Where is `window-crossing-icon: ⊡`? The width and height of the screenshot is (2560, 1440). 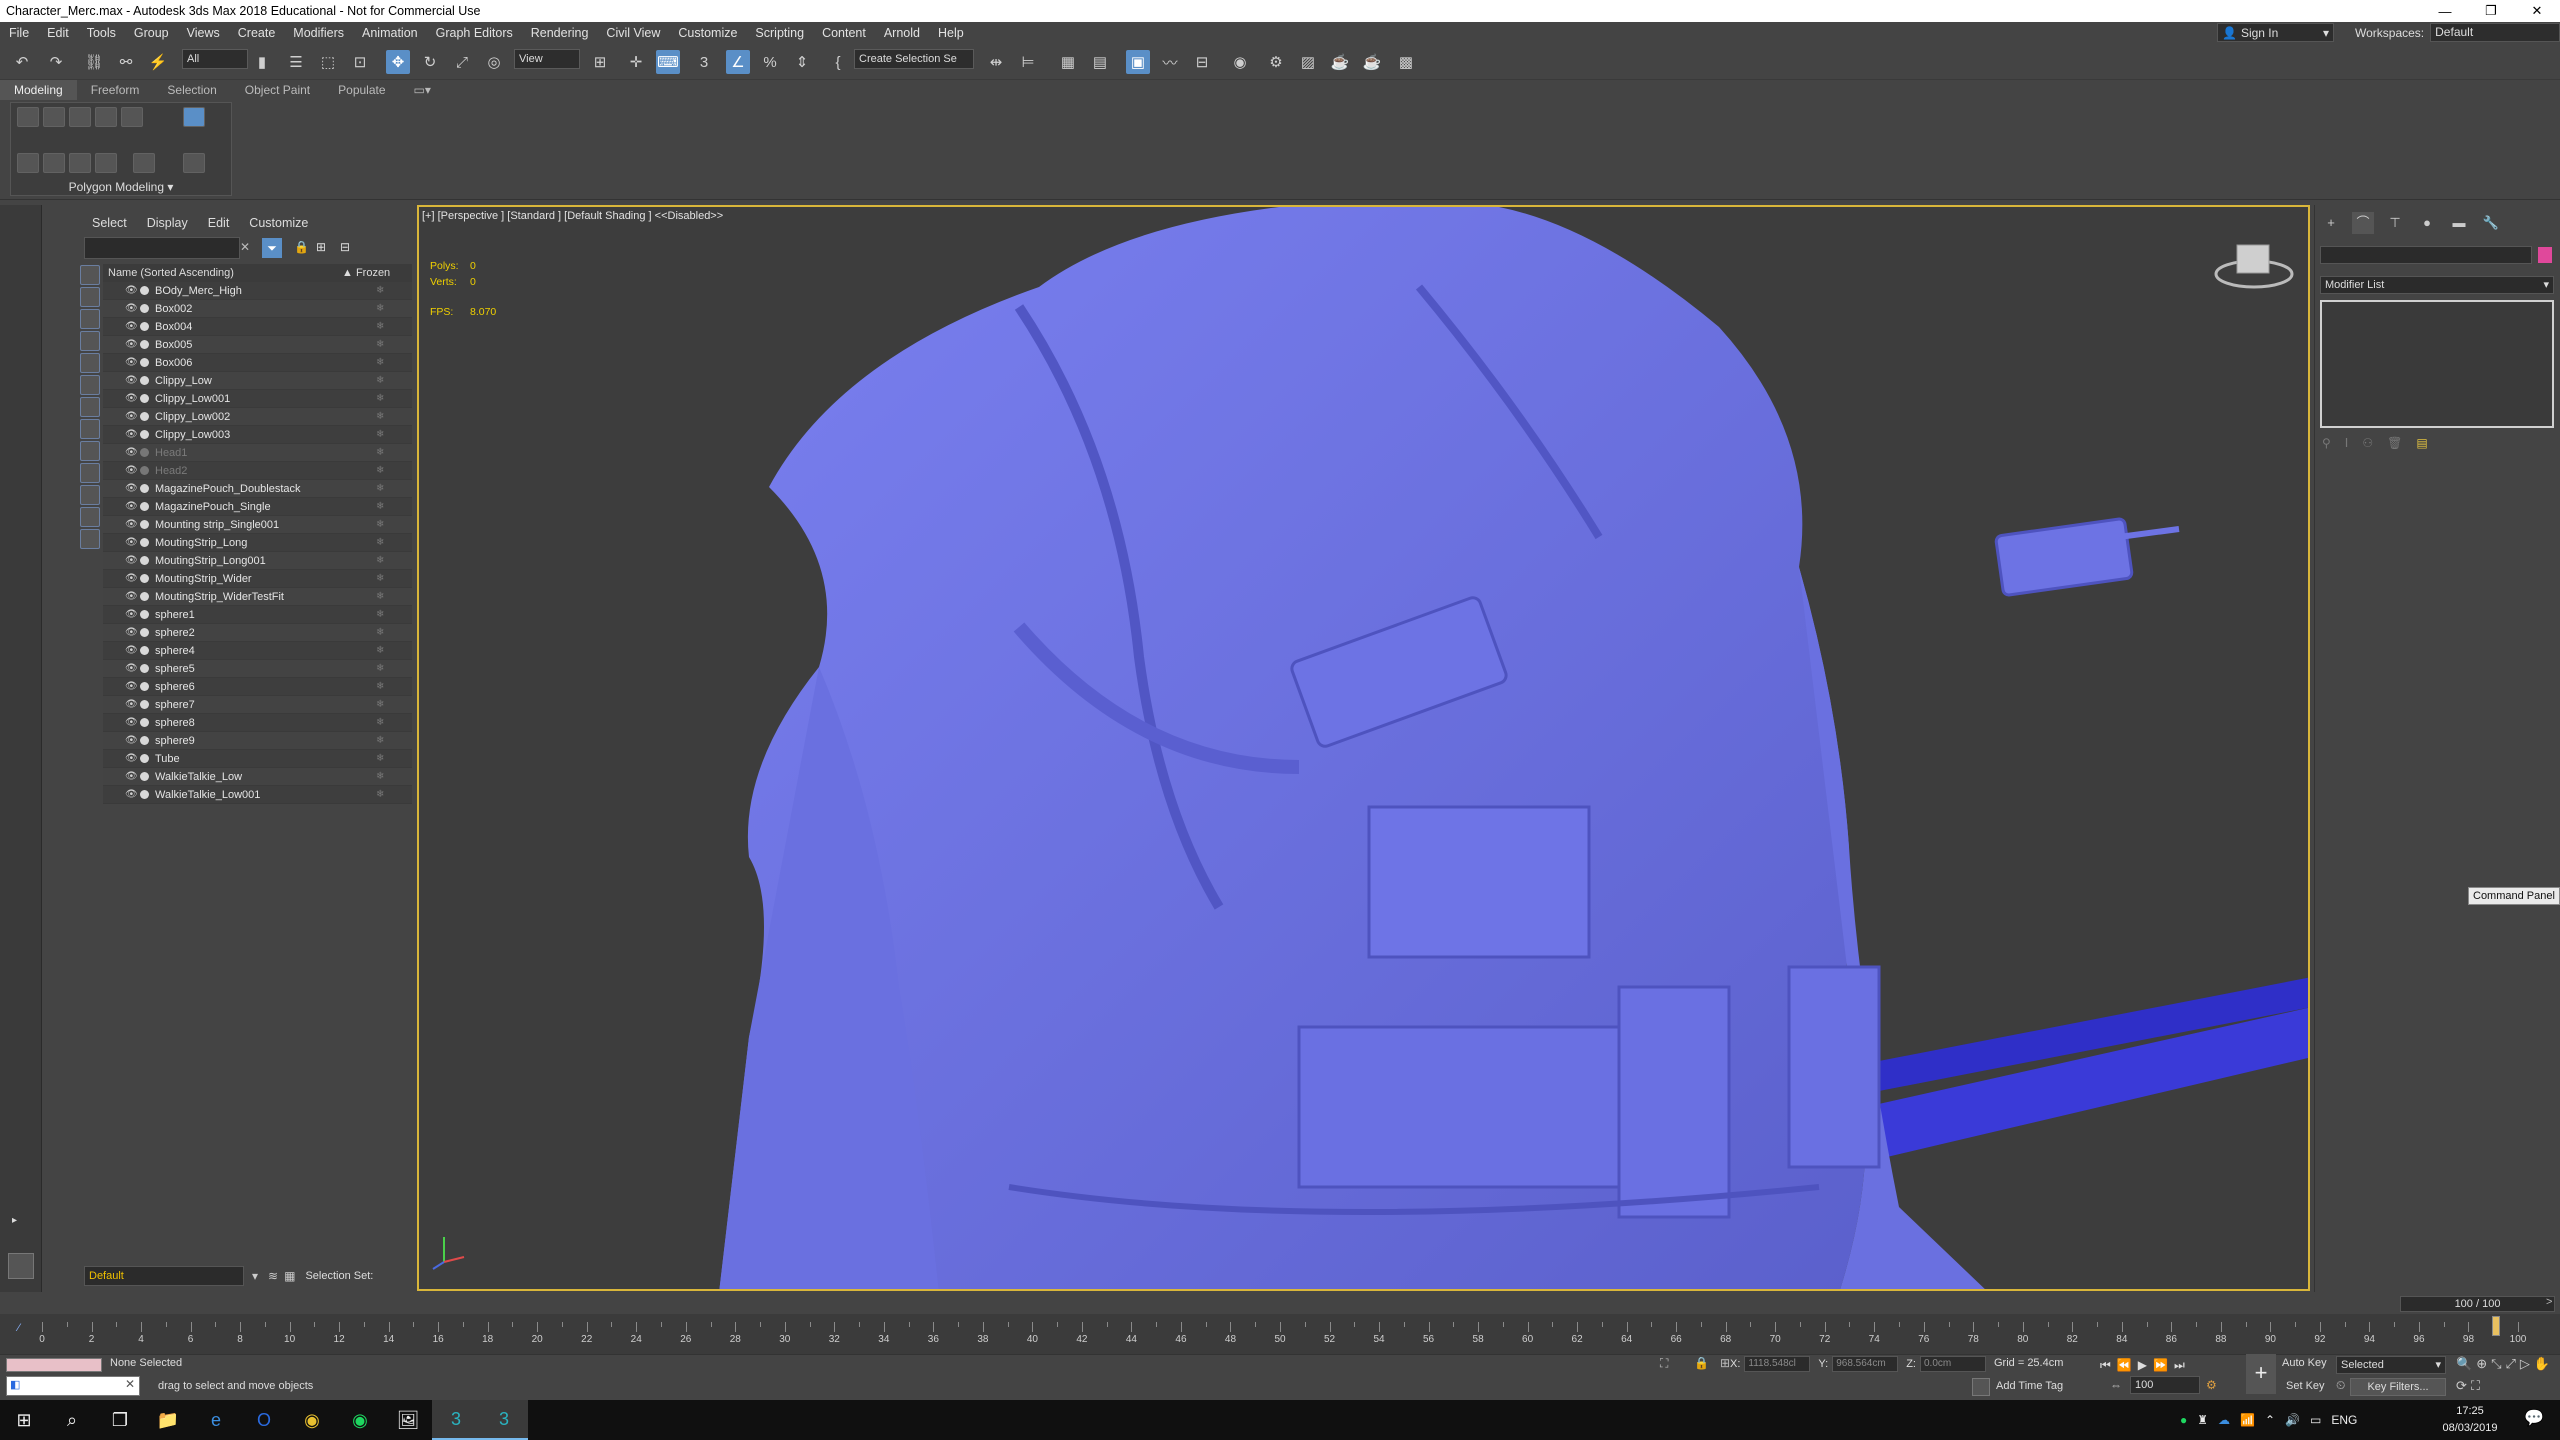
window-crossing-icon: ⊡ is located at coordinates (360, 62).